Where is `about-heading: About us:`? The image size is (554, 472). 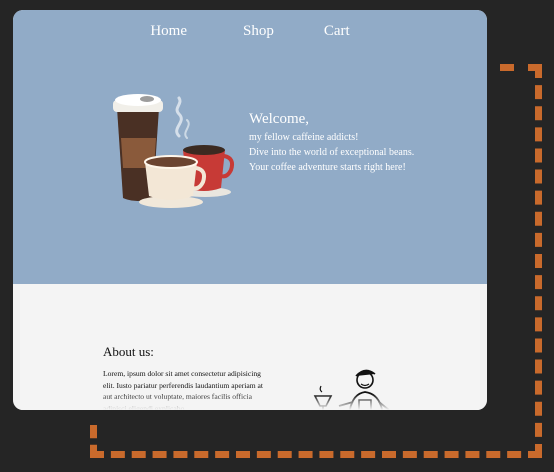 about-heading: About us: is located at coordinates (128, 351).